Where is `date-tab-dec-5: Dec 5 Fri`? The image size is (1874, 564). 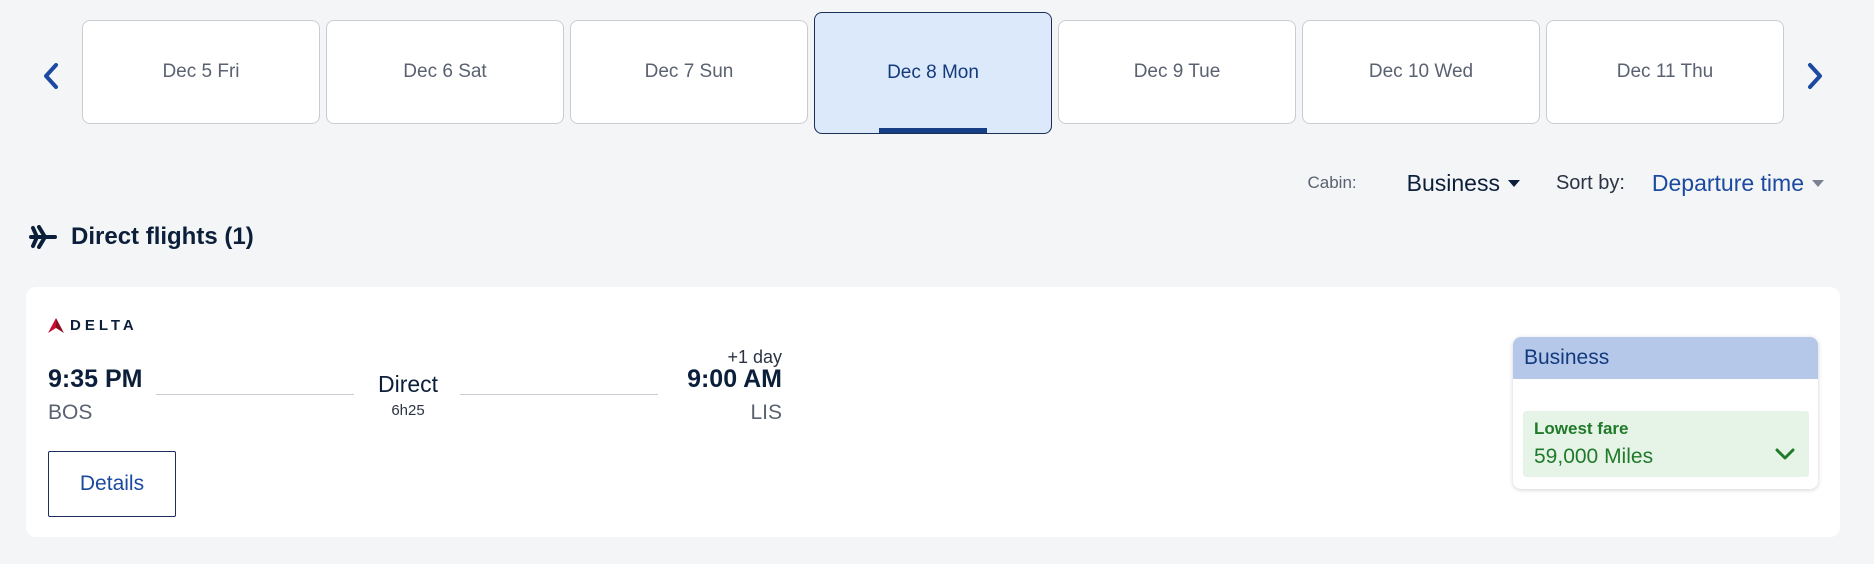
date-tab-dec-5: Dec 5 Fri is located at coordinates (201, 72).